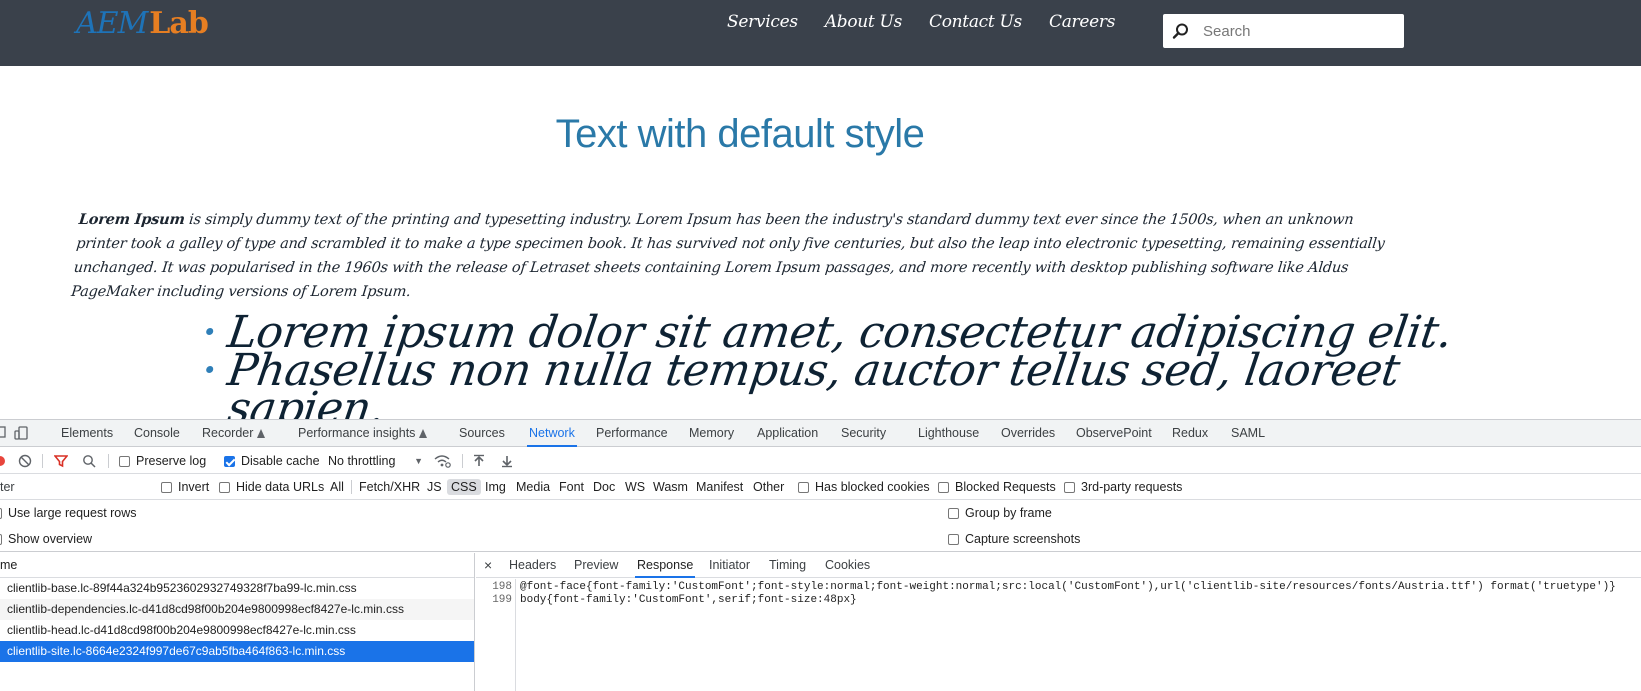  What do you see at coordinates (50, 539) in the screenshot?
I see `show-overview-label: Show overview` at bounding box center [50, 539].